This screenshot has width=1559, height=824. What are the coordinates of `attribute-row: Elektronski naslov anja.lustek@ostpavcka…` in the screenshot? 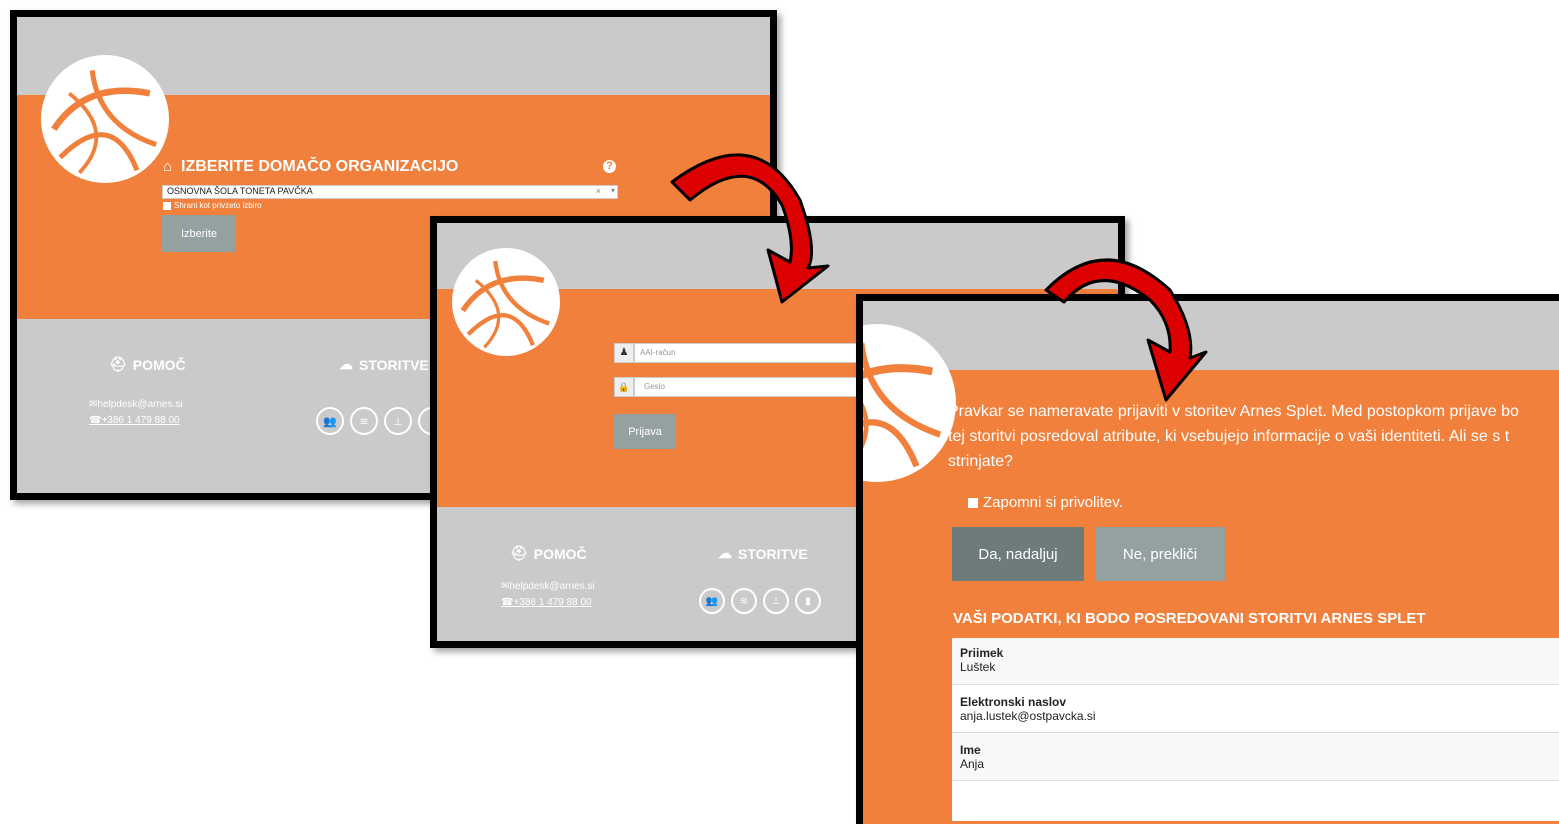 It's located at (1255, 709).